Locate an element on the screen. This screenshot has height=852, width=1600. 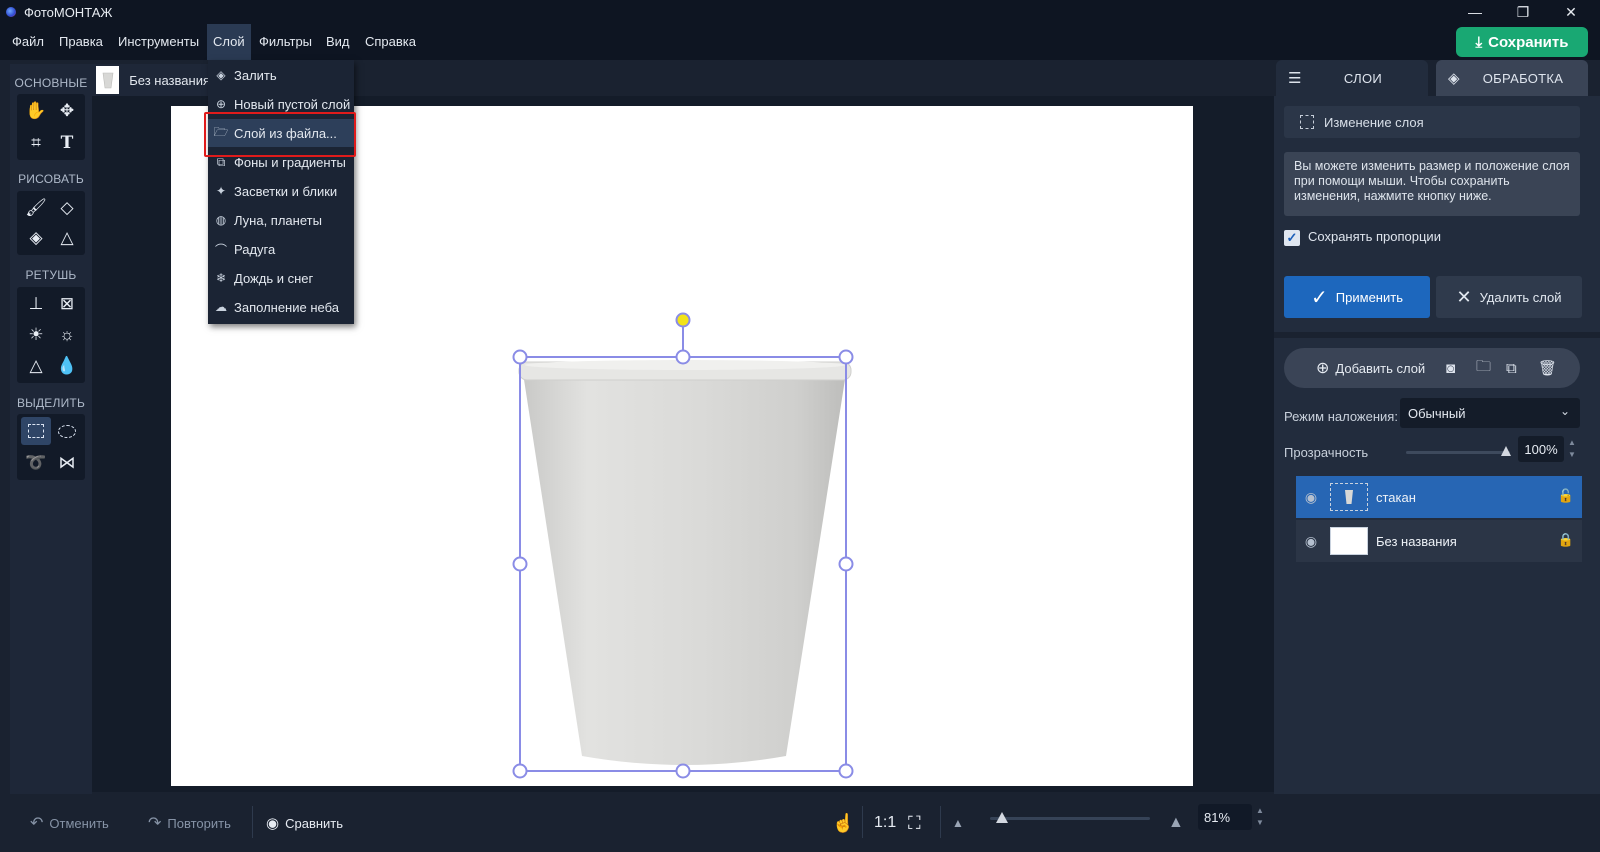
blend-mode-label: Режим наложения: is located at coordinates (1341, 416).